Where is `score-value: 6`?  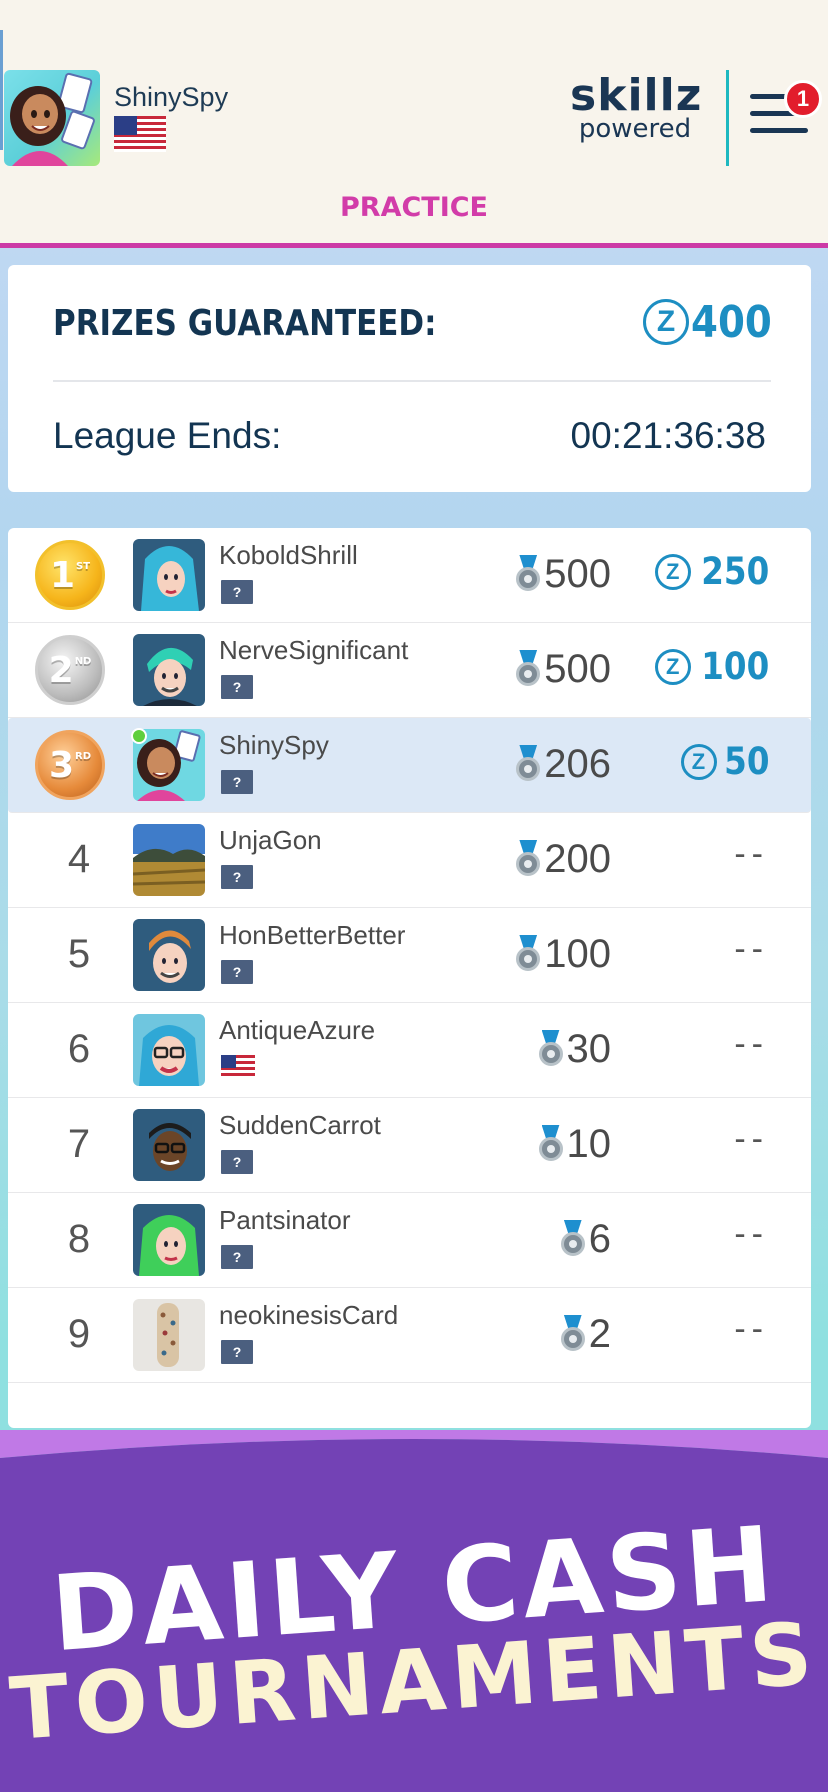 score-value: 6 is located at coordinates (599, 1239).